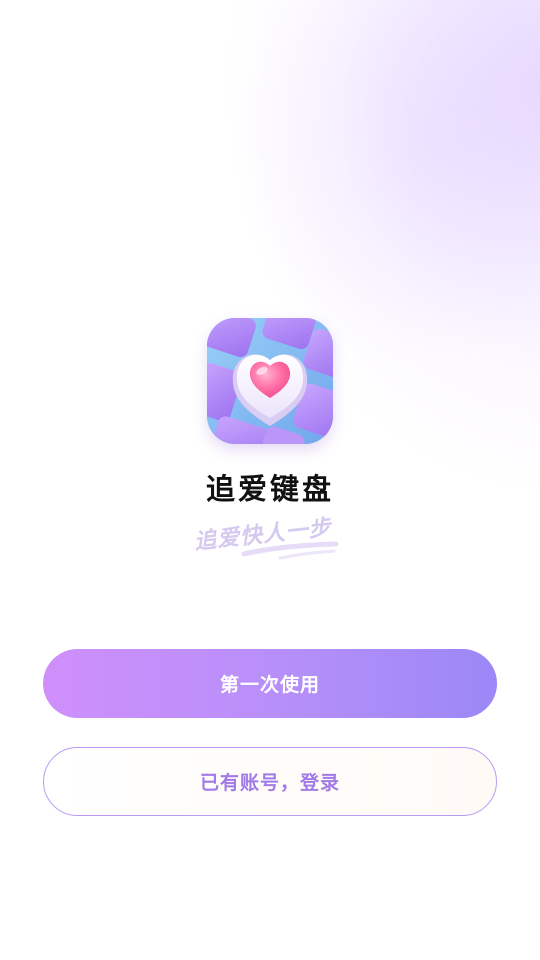 The height and width of the screenshot is (960, 540). Describe the element at coordinates (270, 539) in the screenshot. I see `app-slogan: 追爱快人一步` at that location.